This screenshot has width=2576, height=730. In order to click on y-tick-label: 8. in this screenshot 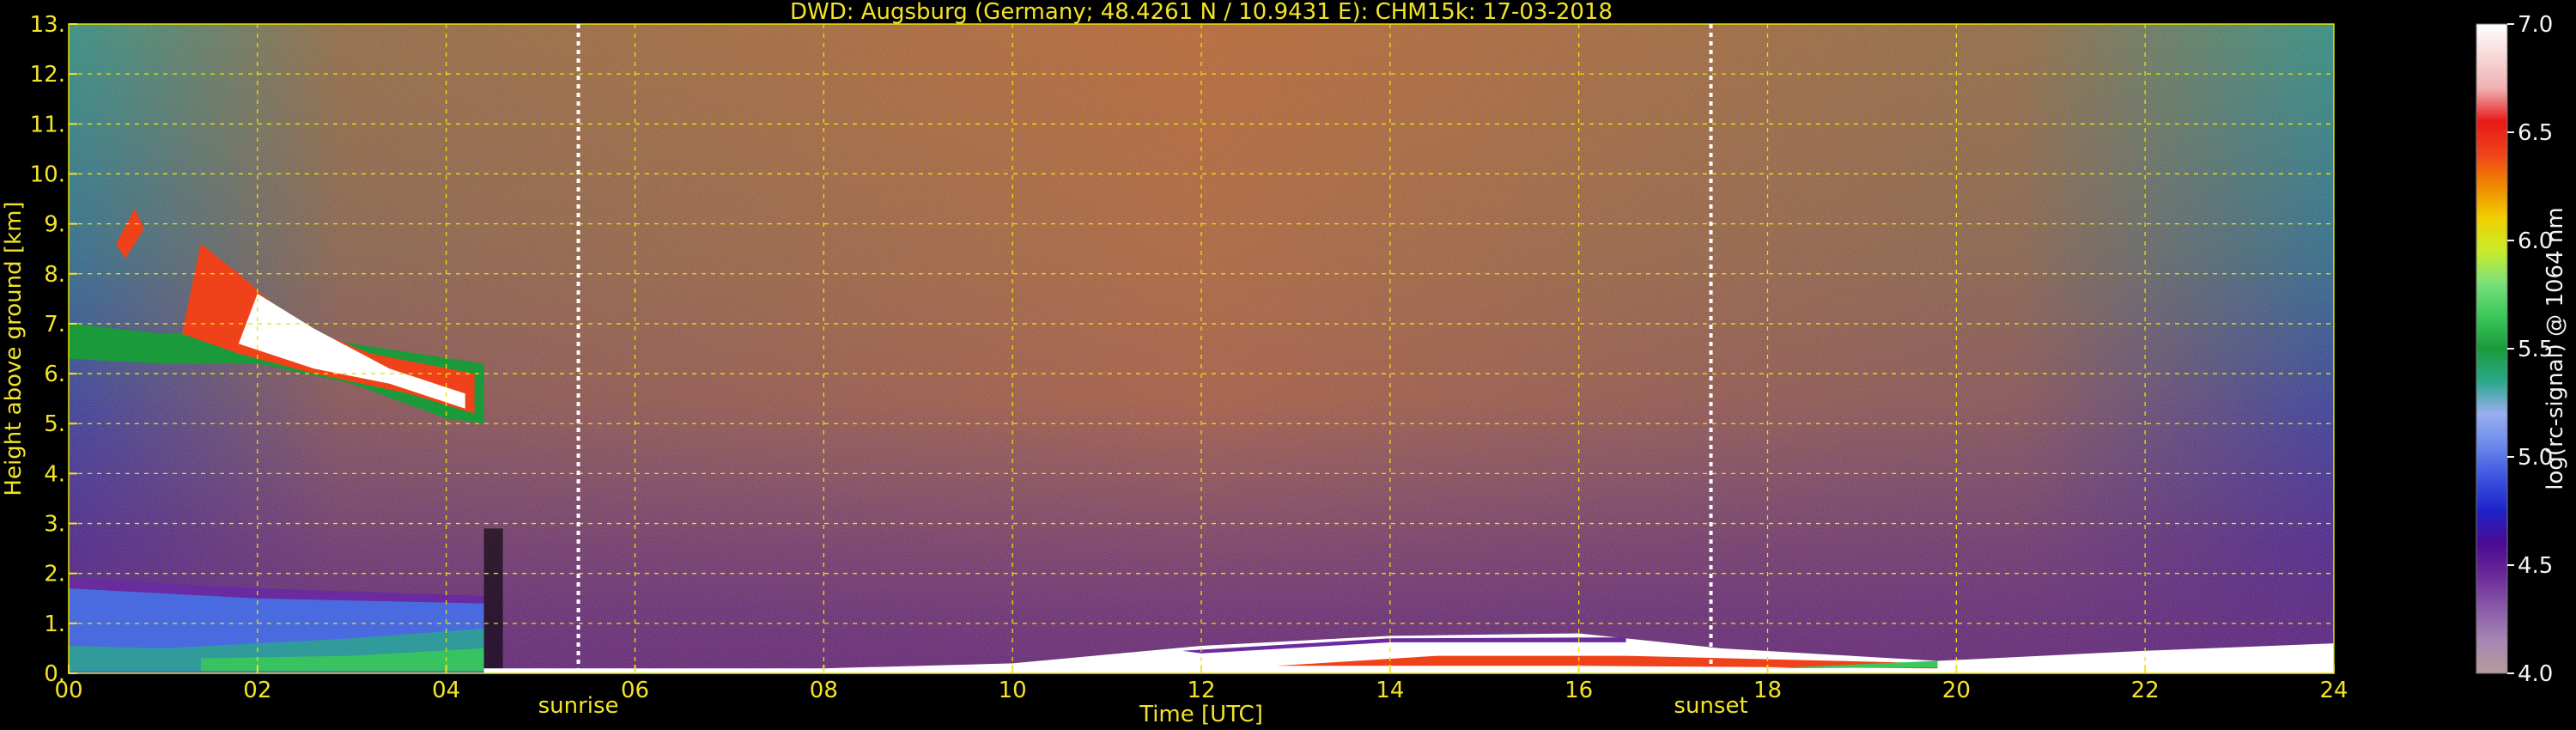, I will do `click(55, 275)`.